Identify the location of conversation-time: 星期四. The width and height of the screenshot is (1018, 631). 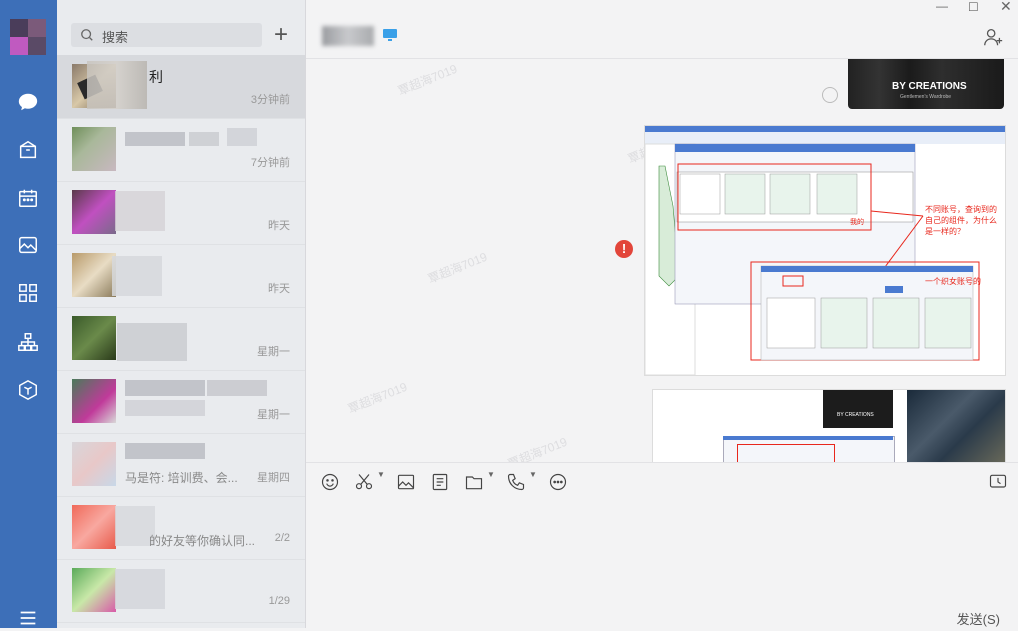
(273, 478).